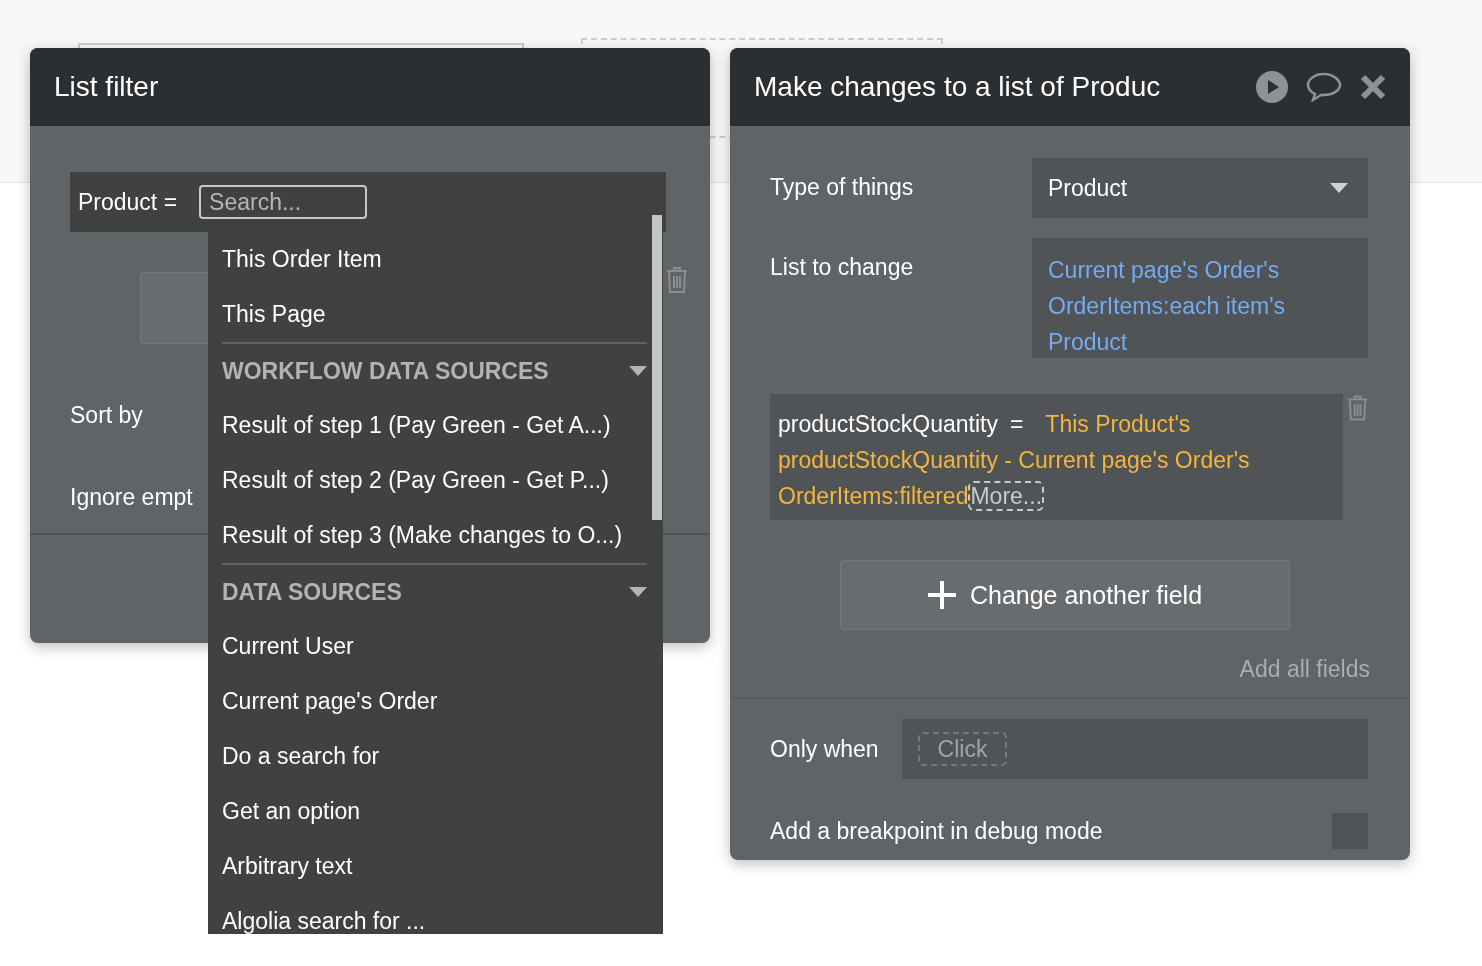  What do you see at coordinates (1324, 87) in the screenshot?
I see `comment-icon` at bounding box center [1324, 87].